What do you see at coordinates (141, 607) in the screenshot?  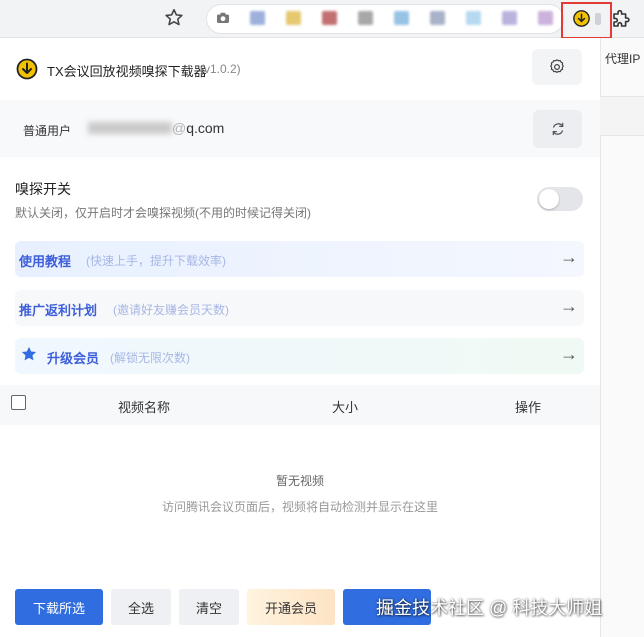 I see `select-all-button: 全选` at bounding box center [141, 607].